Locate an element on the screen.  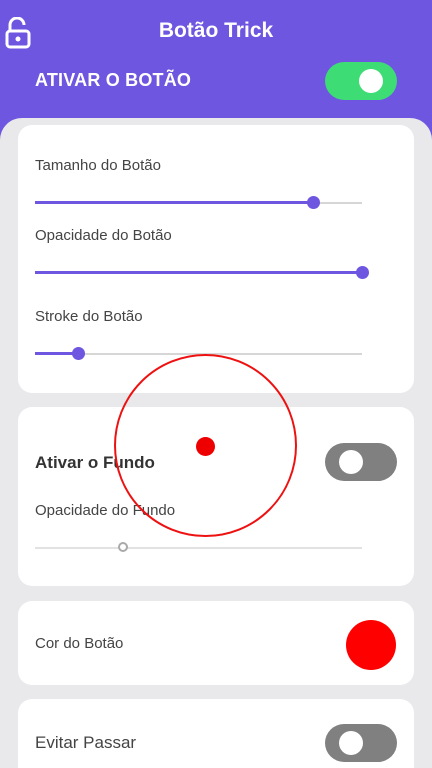
activate-button-toggle is located at coordinates (361, 81).